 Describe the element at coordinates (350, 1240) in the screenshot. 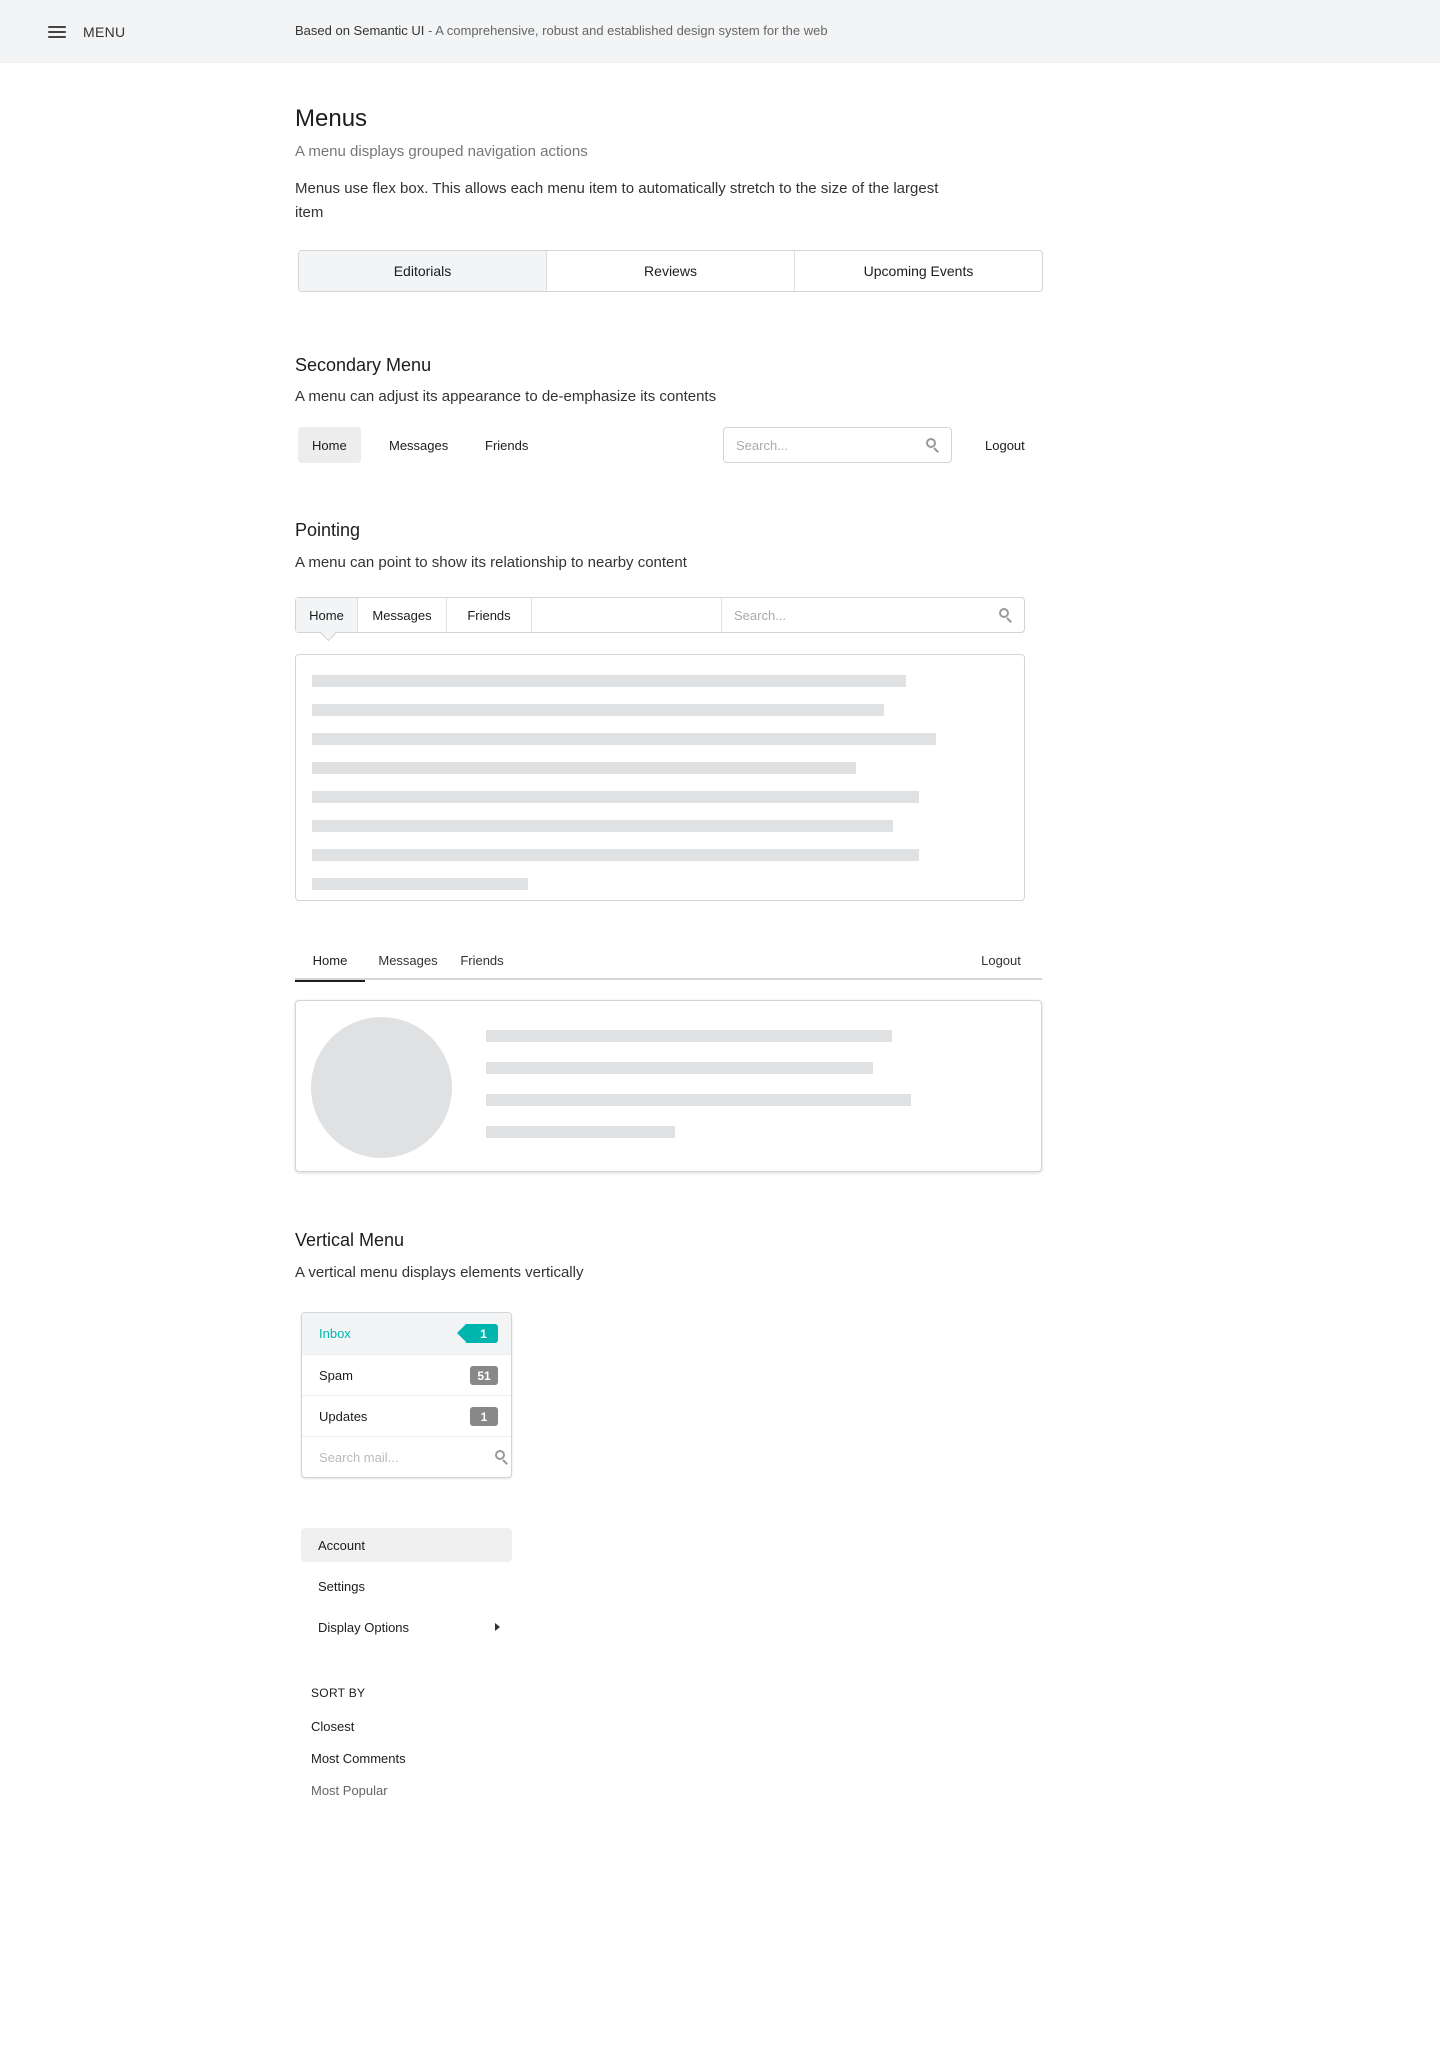

I see `vertical-menu-title: Vertical Menu` at that location.